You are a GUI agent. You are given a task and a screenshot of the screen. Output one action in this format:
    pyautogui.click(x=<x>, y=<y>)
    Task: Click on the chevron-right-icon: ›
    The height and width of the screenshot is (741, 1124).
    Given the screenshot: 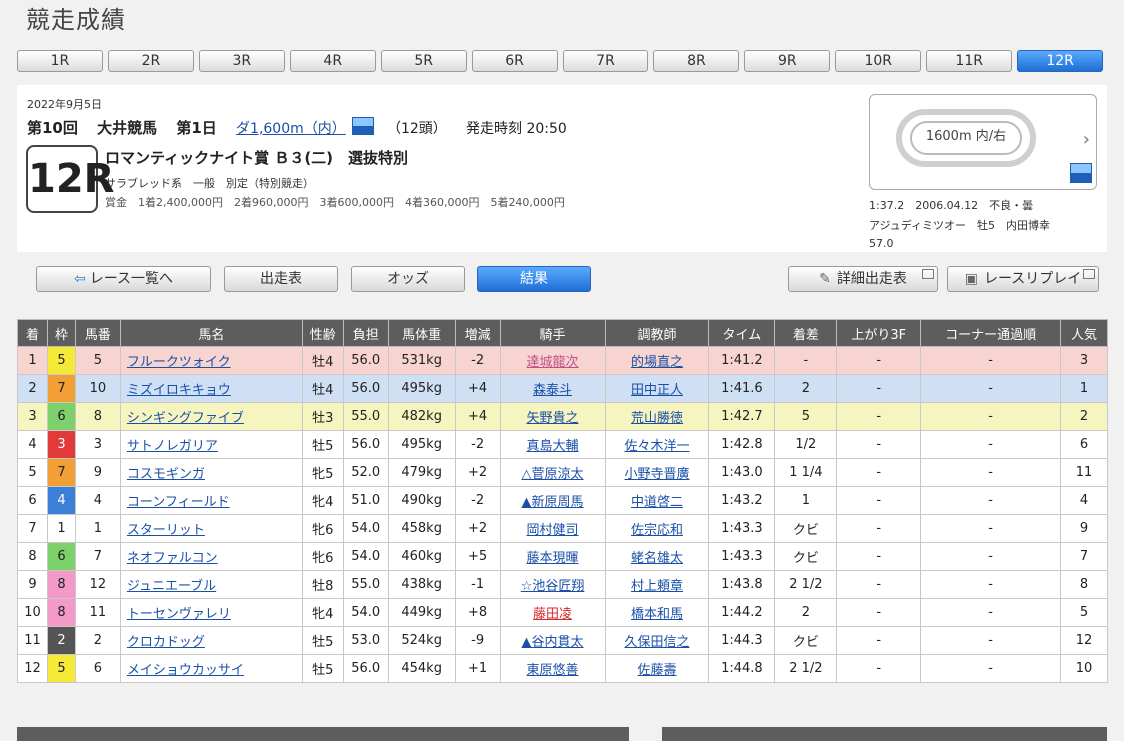 What is the action you would take?
    pyautogui.click(x=1086, y=139)
    